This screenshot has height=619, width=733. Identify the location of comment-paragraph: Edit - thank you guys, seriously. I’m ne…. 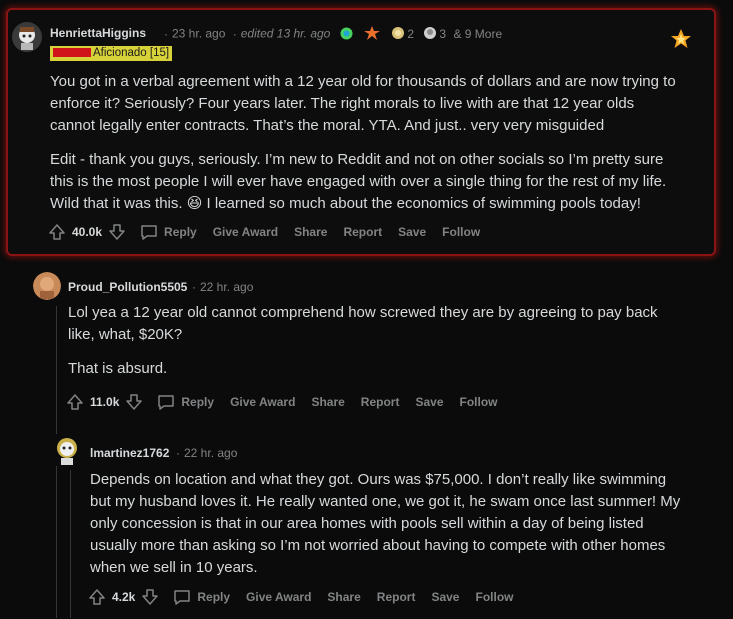
(358, 181).